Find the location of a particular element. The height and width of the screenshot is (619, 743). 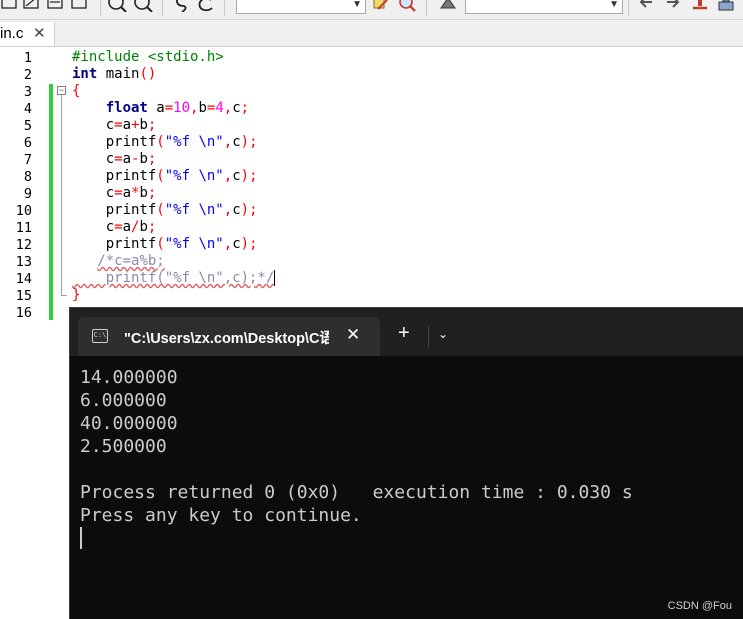

tab-label: in.c is located at coordinates (12, 33).